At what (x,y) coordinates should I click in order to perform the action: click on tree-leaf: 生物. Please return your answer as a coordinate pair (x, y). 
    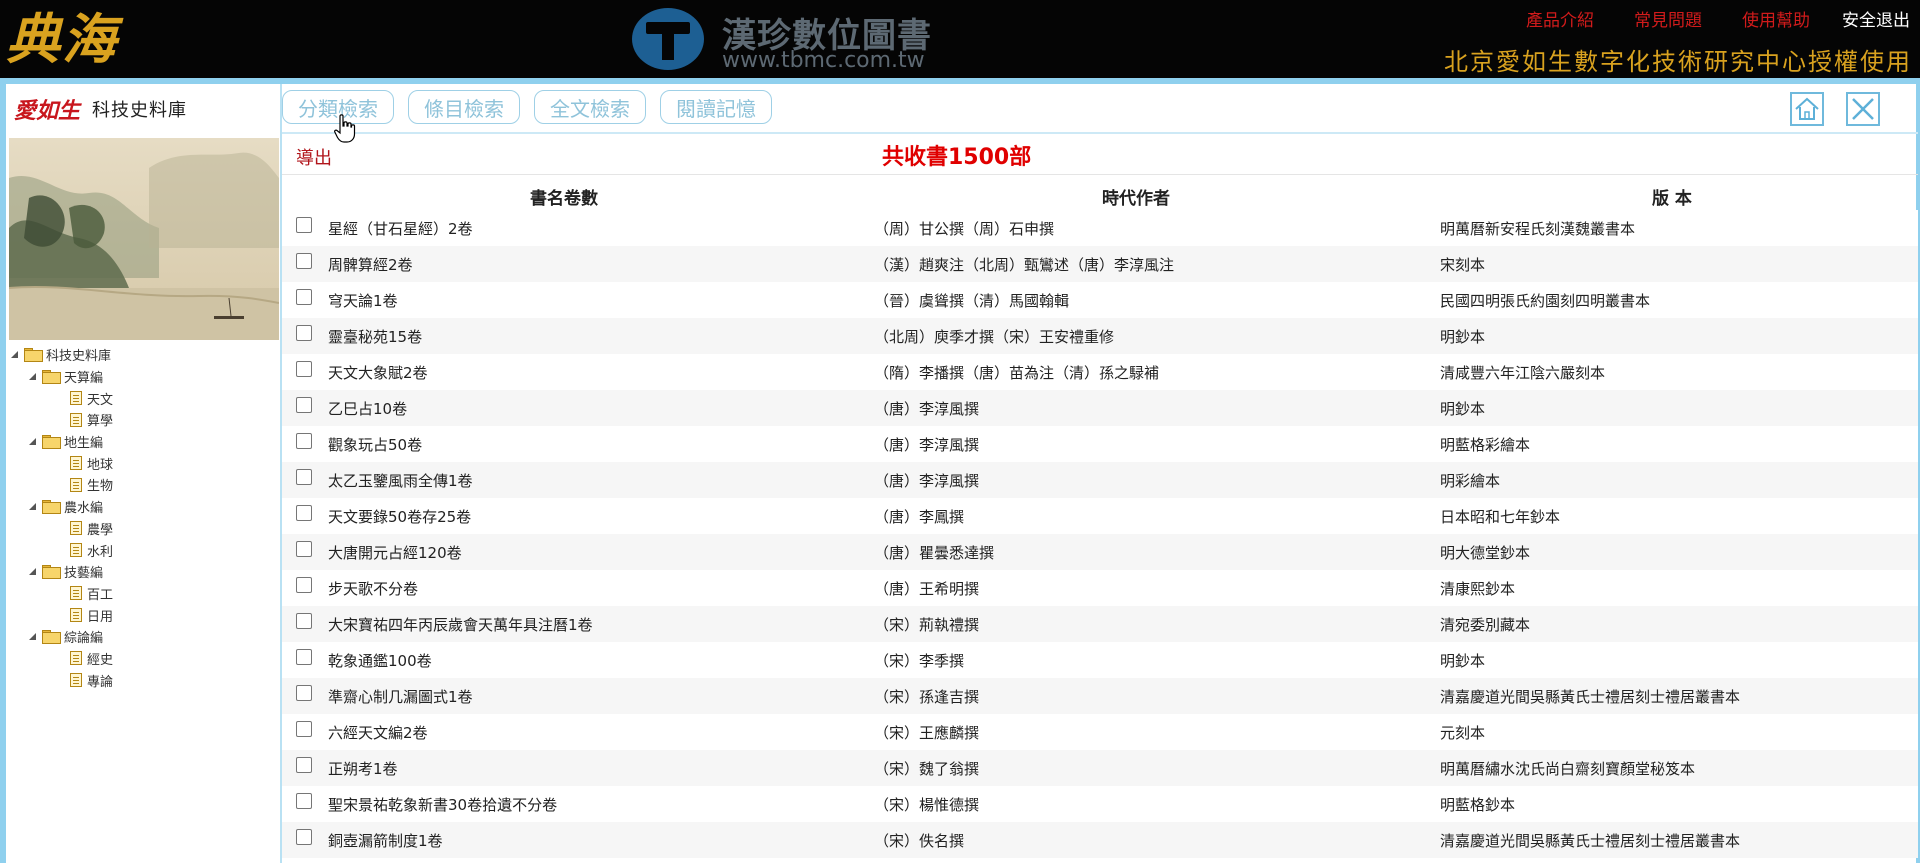
    Looking at the image, I should click on (144, 485).